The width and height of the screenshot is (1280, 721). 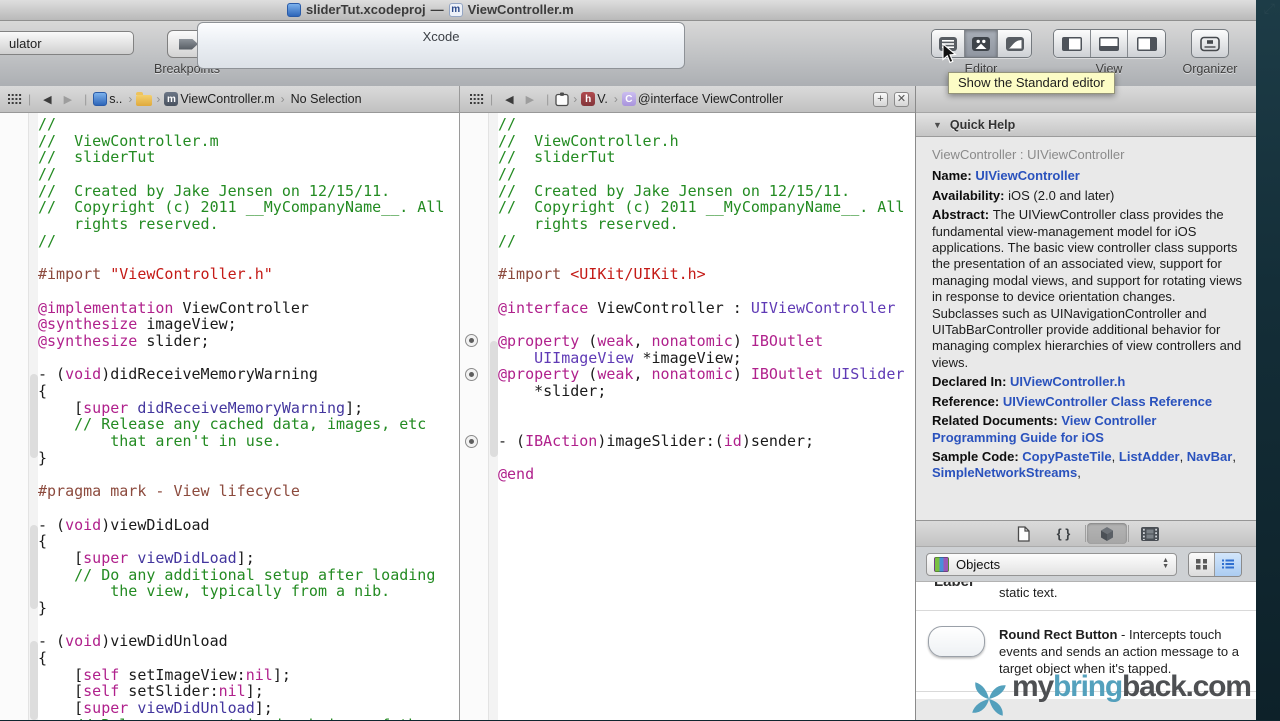 What do you see at coordinates (1146, 43) in the screenshot?
I see `toggle-utilities-button` at bounding box center [1146, 43].